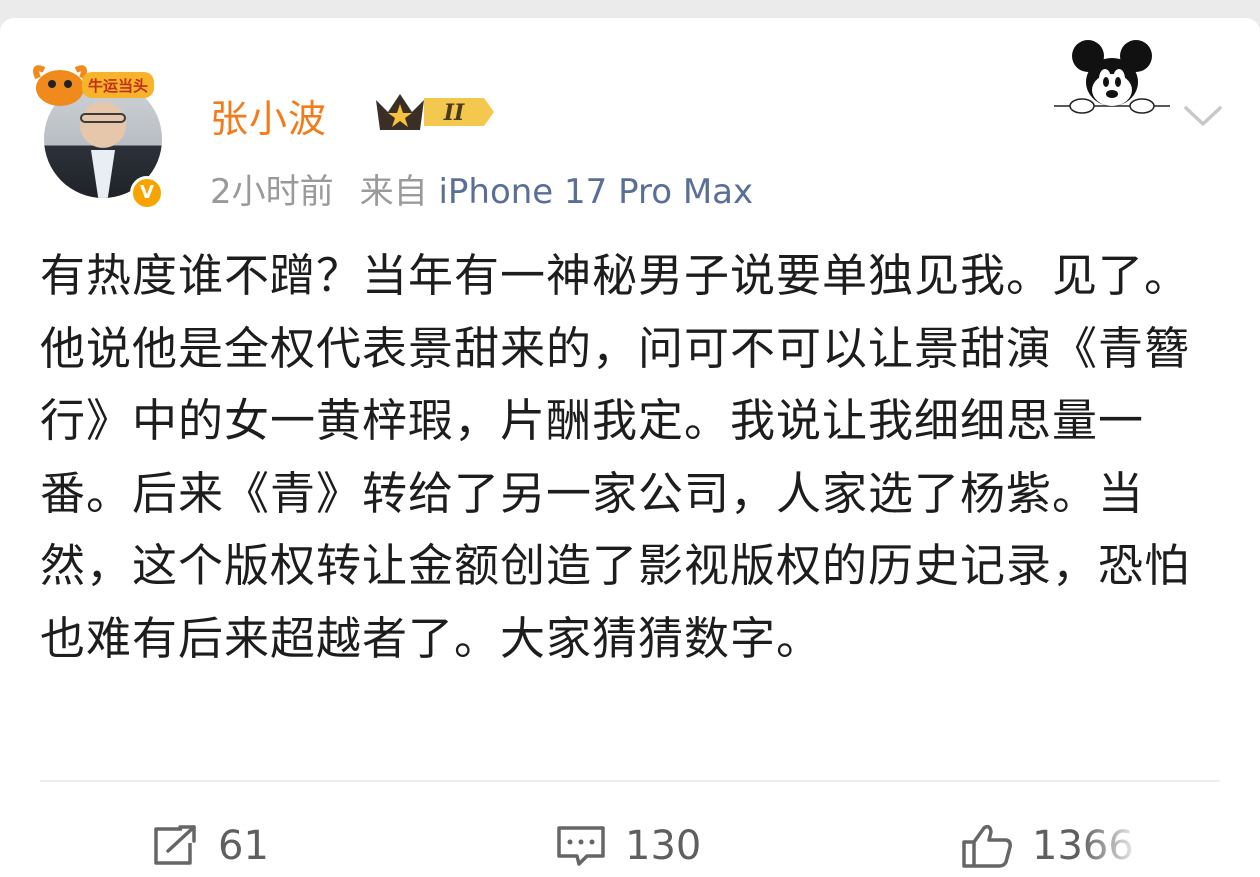  What do you see at coordinates (393, 192) in the screenshot?
I see `source-prefix: 来自` at bounding box center [393, 192].